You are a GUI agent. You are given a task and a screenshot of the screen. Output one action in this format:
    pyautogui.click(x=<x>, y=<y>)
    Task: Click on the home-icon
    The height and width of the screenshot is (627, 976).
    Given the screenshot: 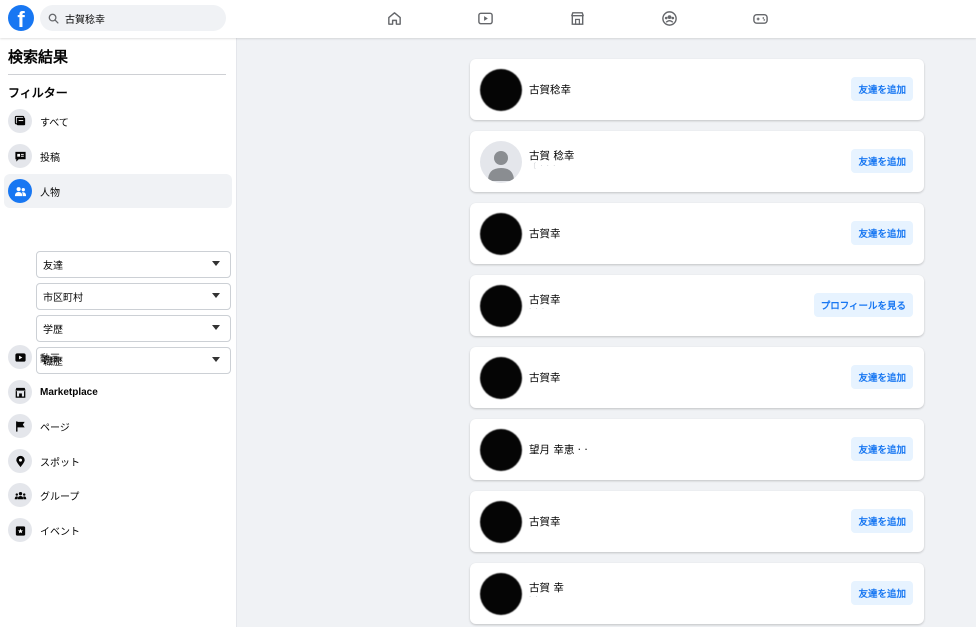 What is the action you would take?
    pyautogui.click(x=394, y=18)
    